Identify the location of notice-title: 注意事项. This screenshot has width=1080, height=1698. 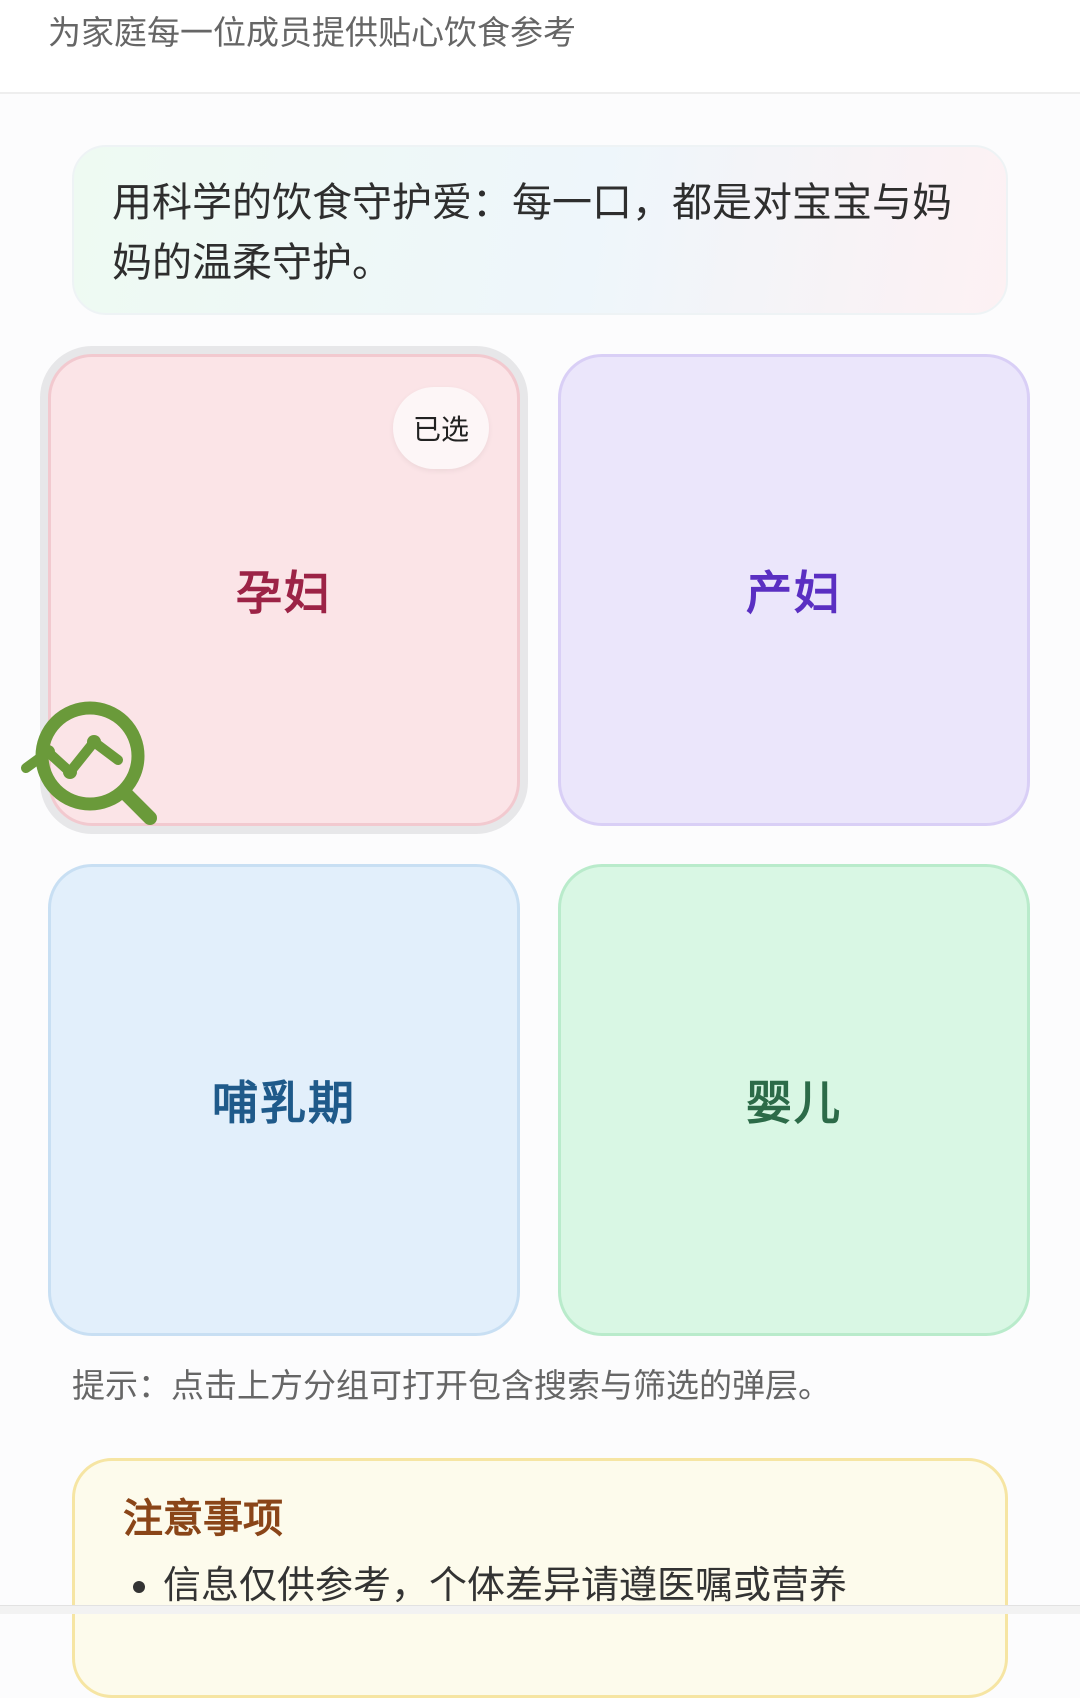
(203, 1519).